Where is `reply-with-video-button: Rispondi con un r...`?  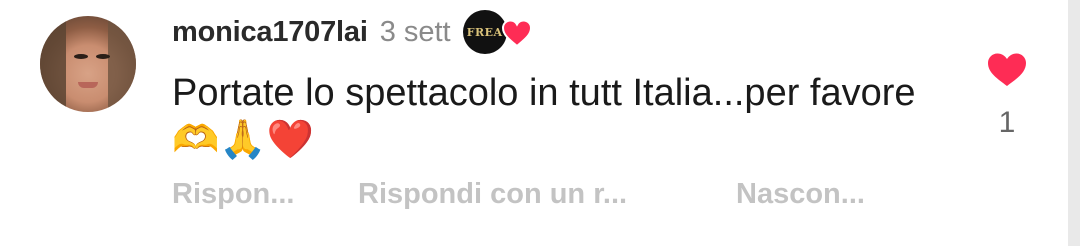
reply-with-video-button: Rispondi con un r... is located at coordinates (547, 194).